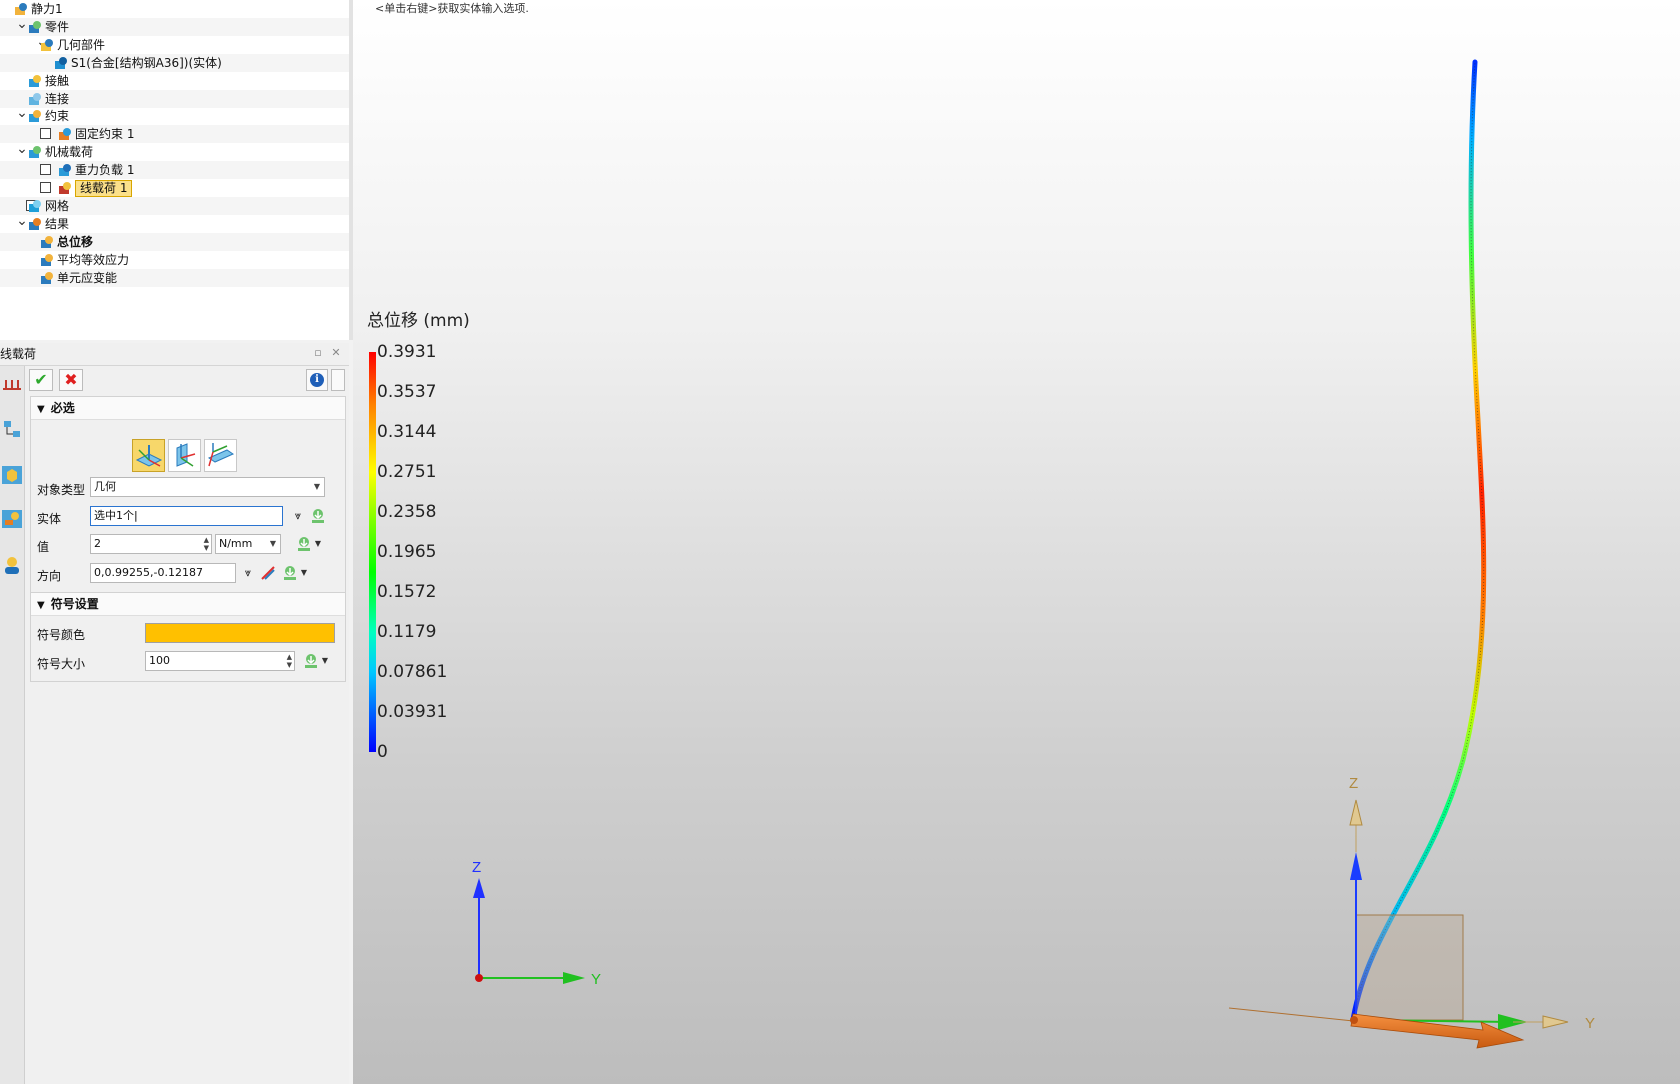 This screenshot has height=1084, width=1680. I want to click on confirm-button: ✔, so click(41, 380).